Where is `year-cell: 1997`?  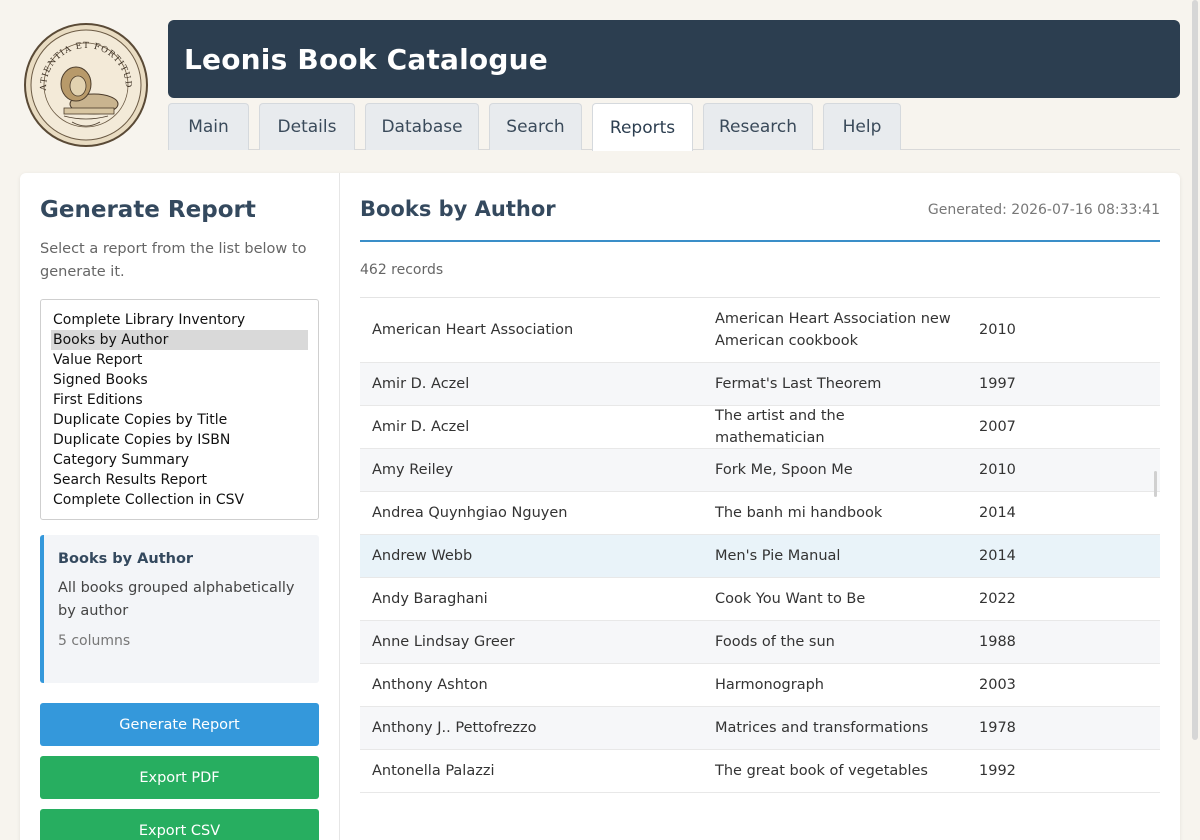 year-cell: 1997 is located at coordinates (997, 384).